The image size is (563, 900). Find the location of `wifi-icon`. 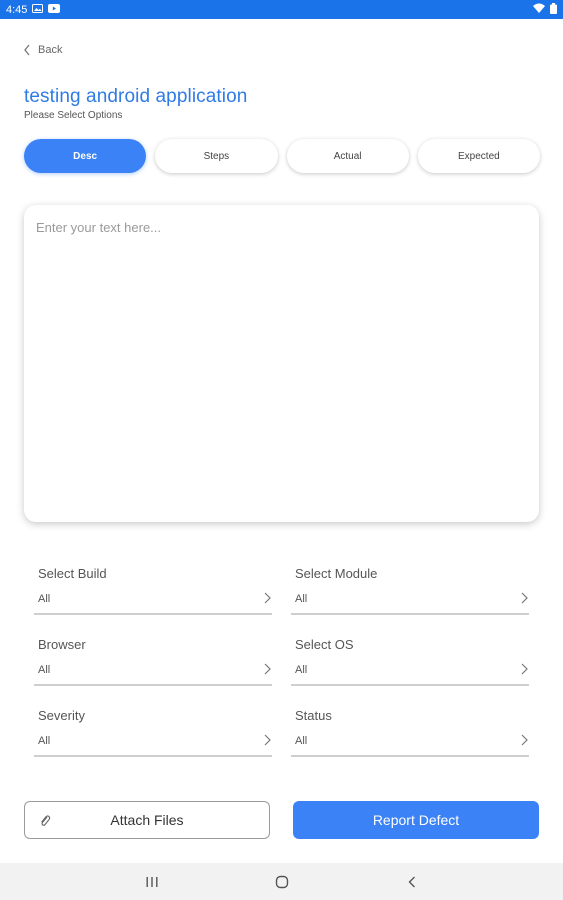

wifi-icon is located at coordinates (539, 9).